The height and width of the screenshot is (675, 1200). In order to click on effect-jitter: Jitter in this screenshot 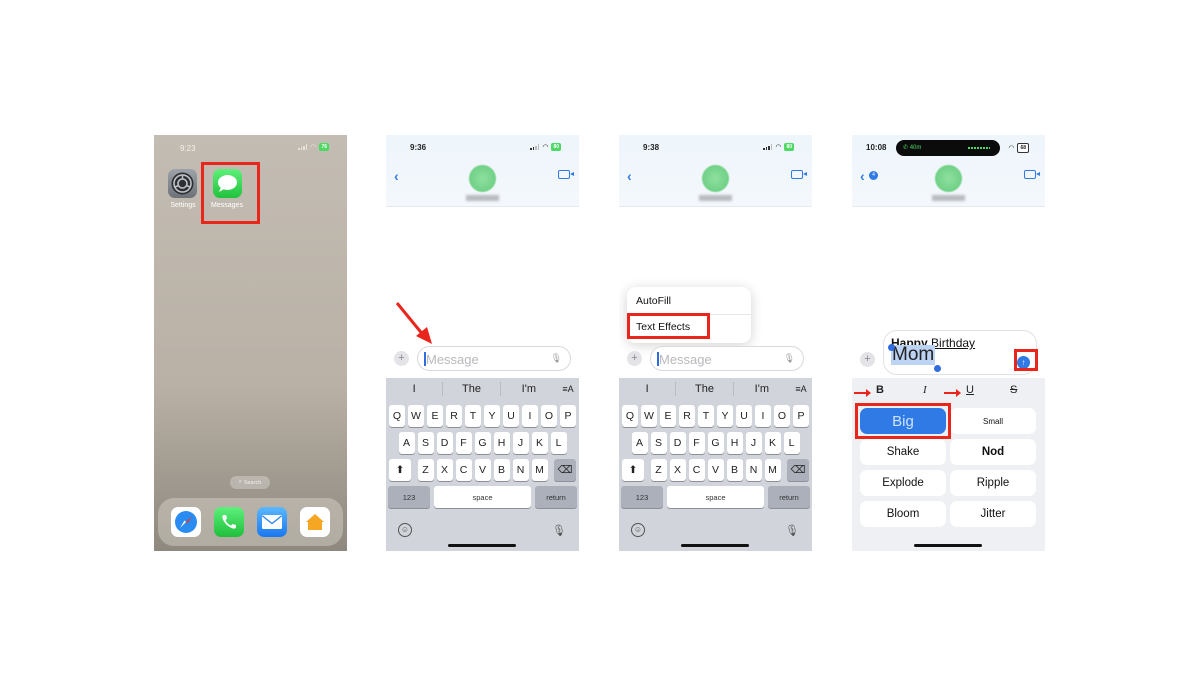, I will do `click(993, 514)`.